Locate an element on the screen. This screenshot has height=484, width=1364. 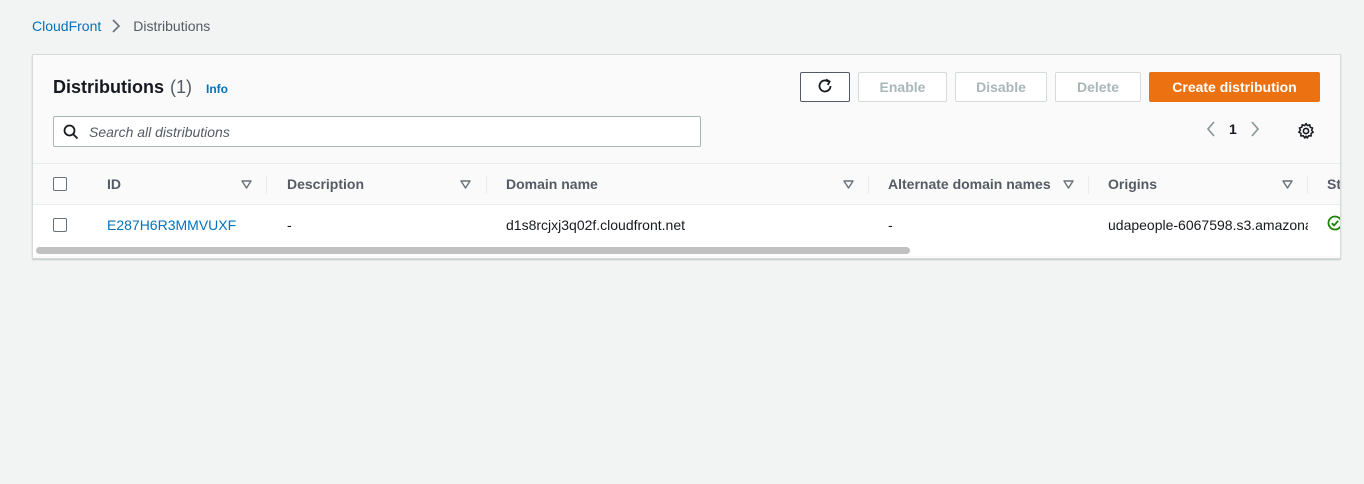
search-input is located at coordinates (379, 131).